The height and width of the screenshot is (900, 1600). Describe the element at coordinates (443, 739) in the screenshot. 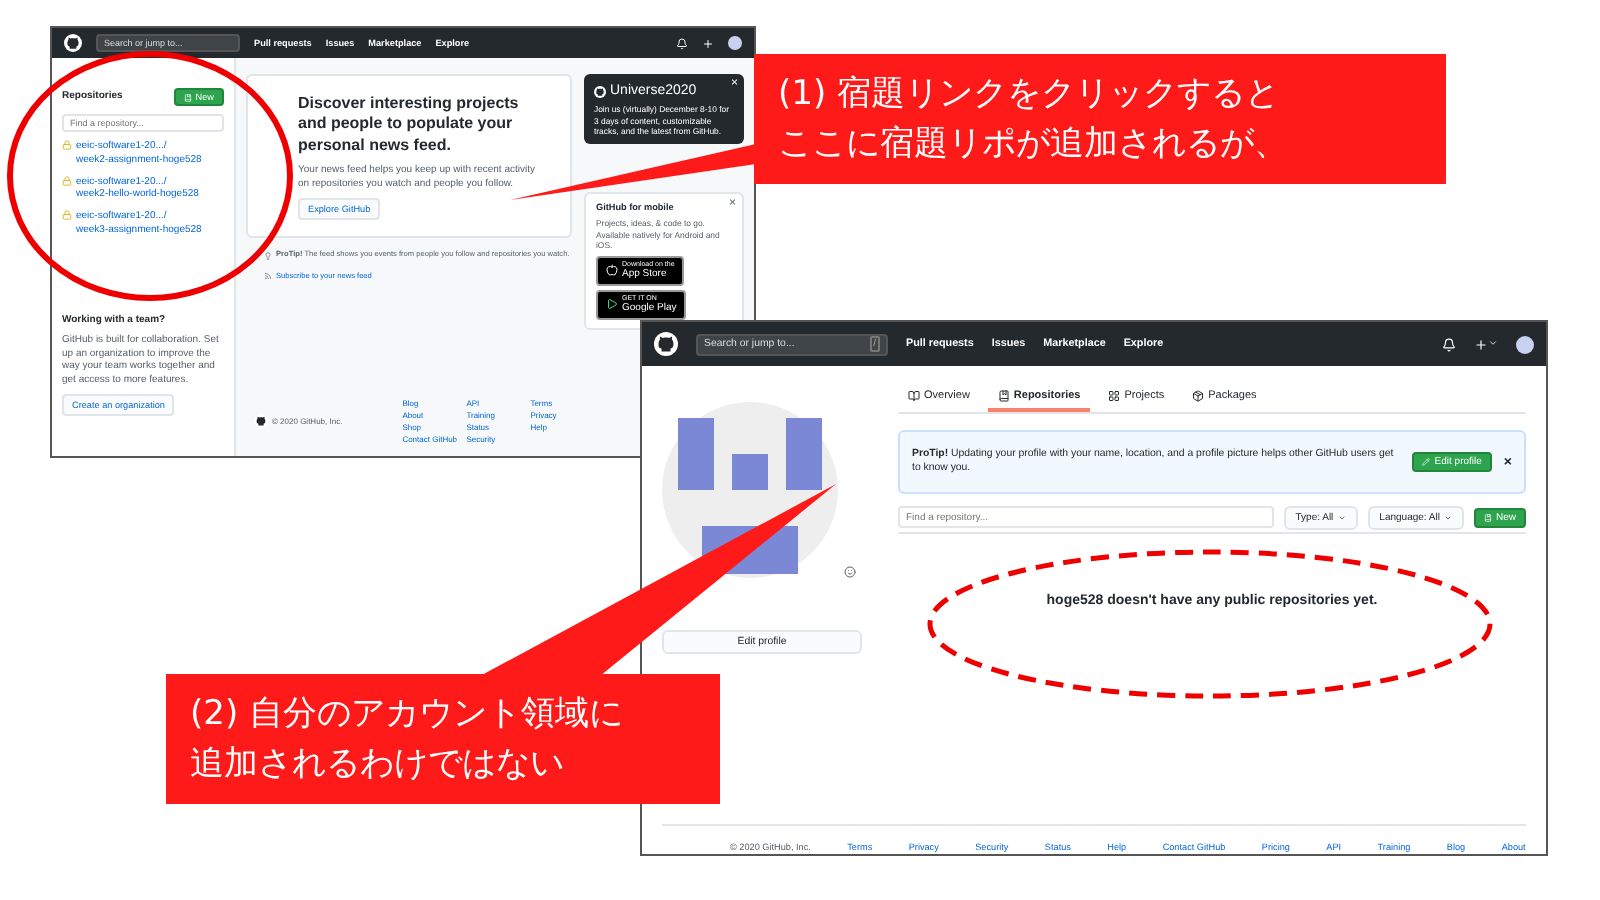

I see `callout-text: (2) 自分のアカウント領域に 追加されるわけではない` at that location.